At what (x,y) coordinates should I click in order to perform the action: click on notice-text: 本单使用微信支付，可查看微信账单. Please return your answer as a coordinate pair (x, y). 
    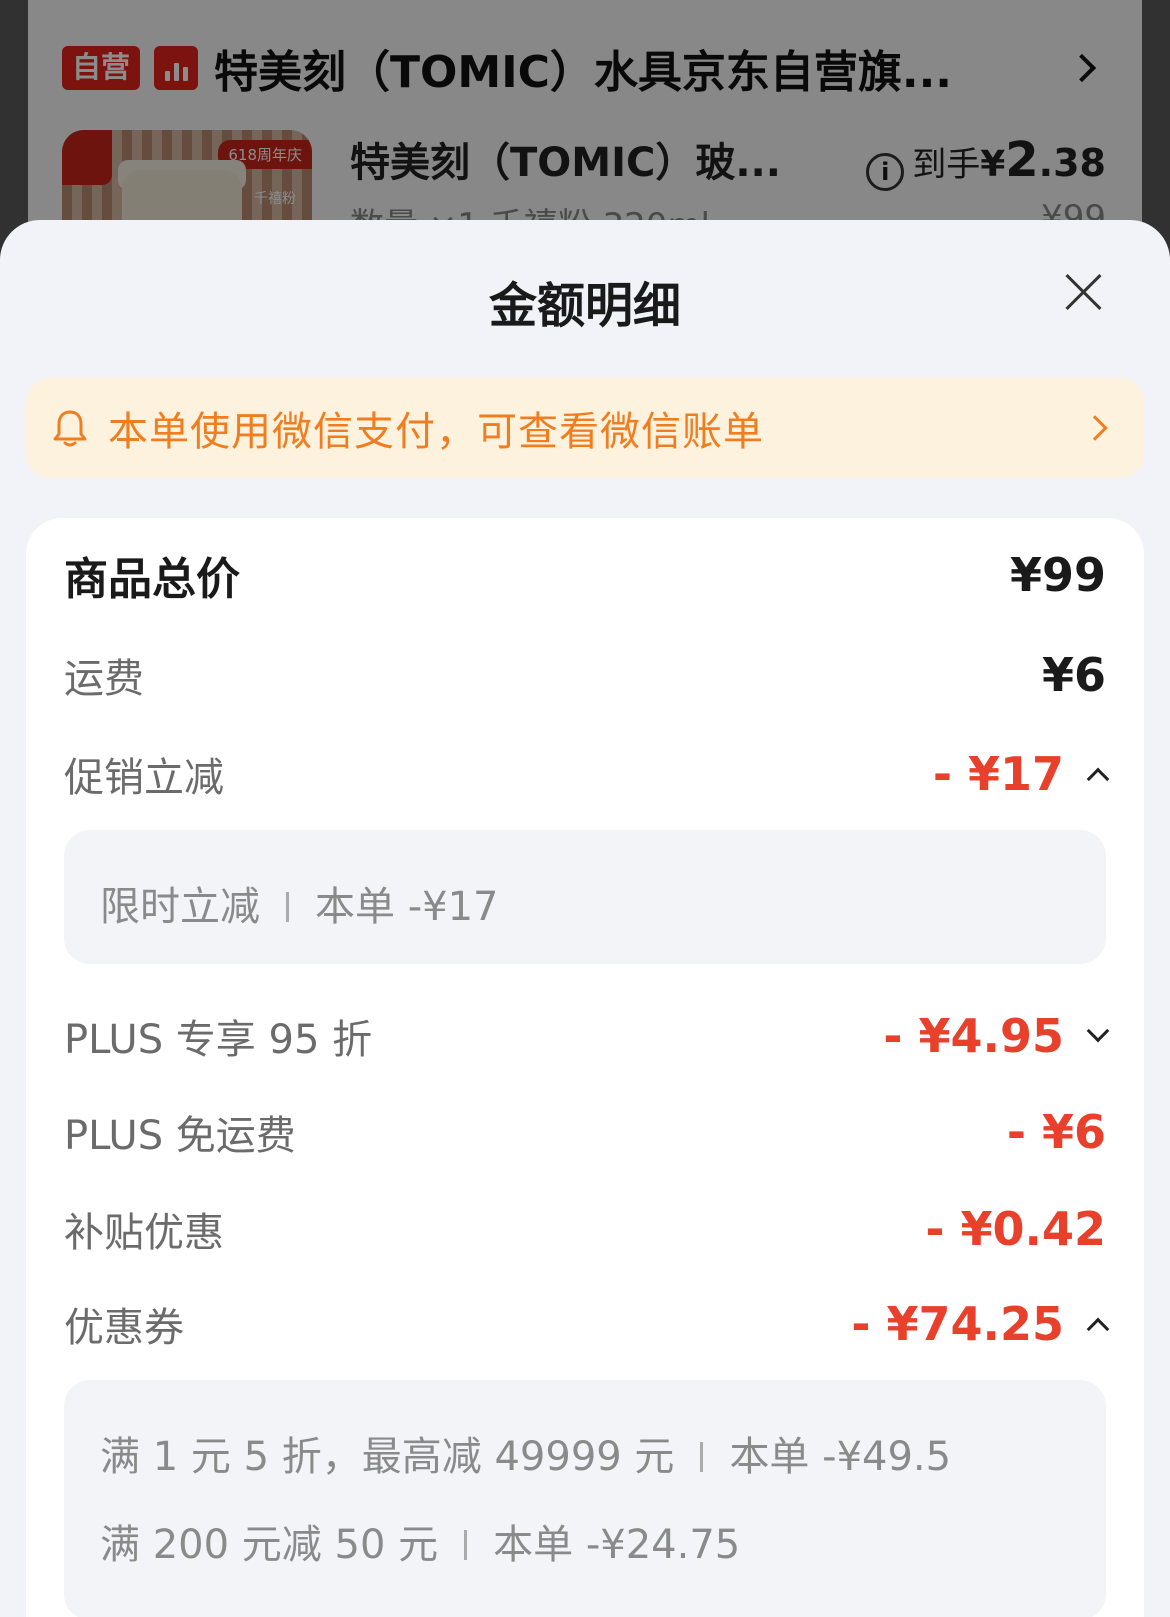
    Looking at the image, I should click on (436, 432).